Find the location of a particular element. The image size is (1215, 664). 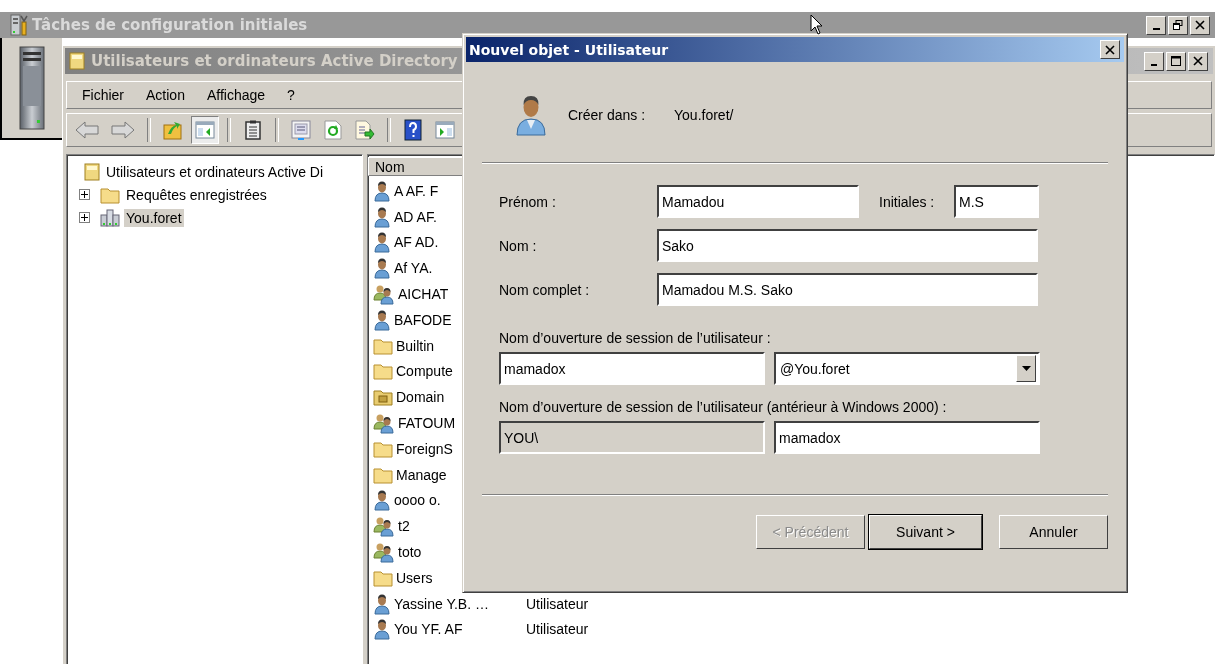

forward-arrow-icon is located at coordinates (123, 130).